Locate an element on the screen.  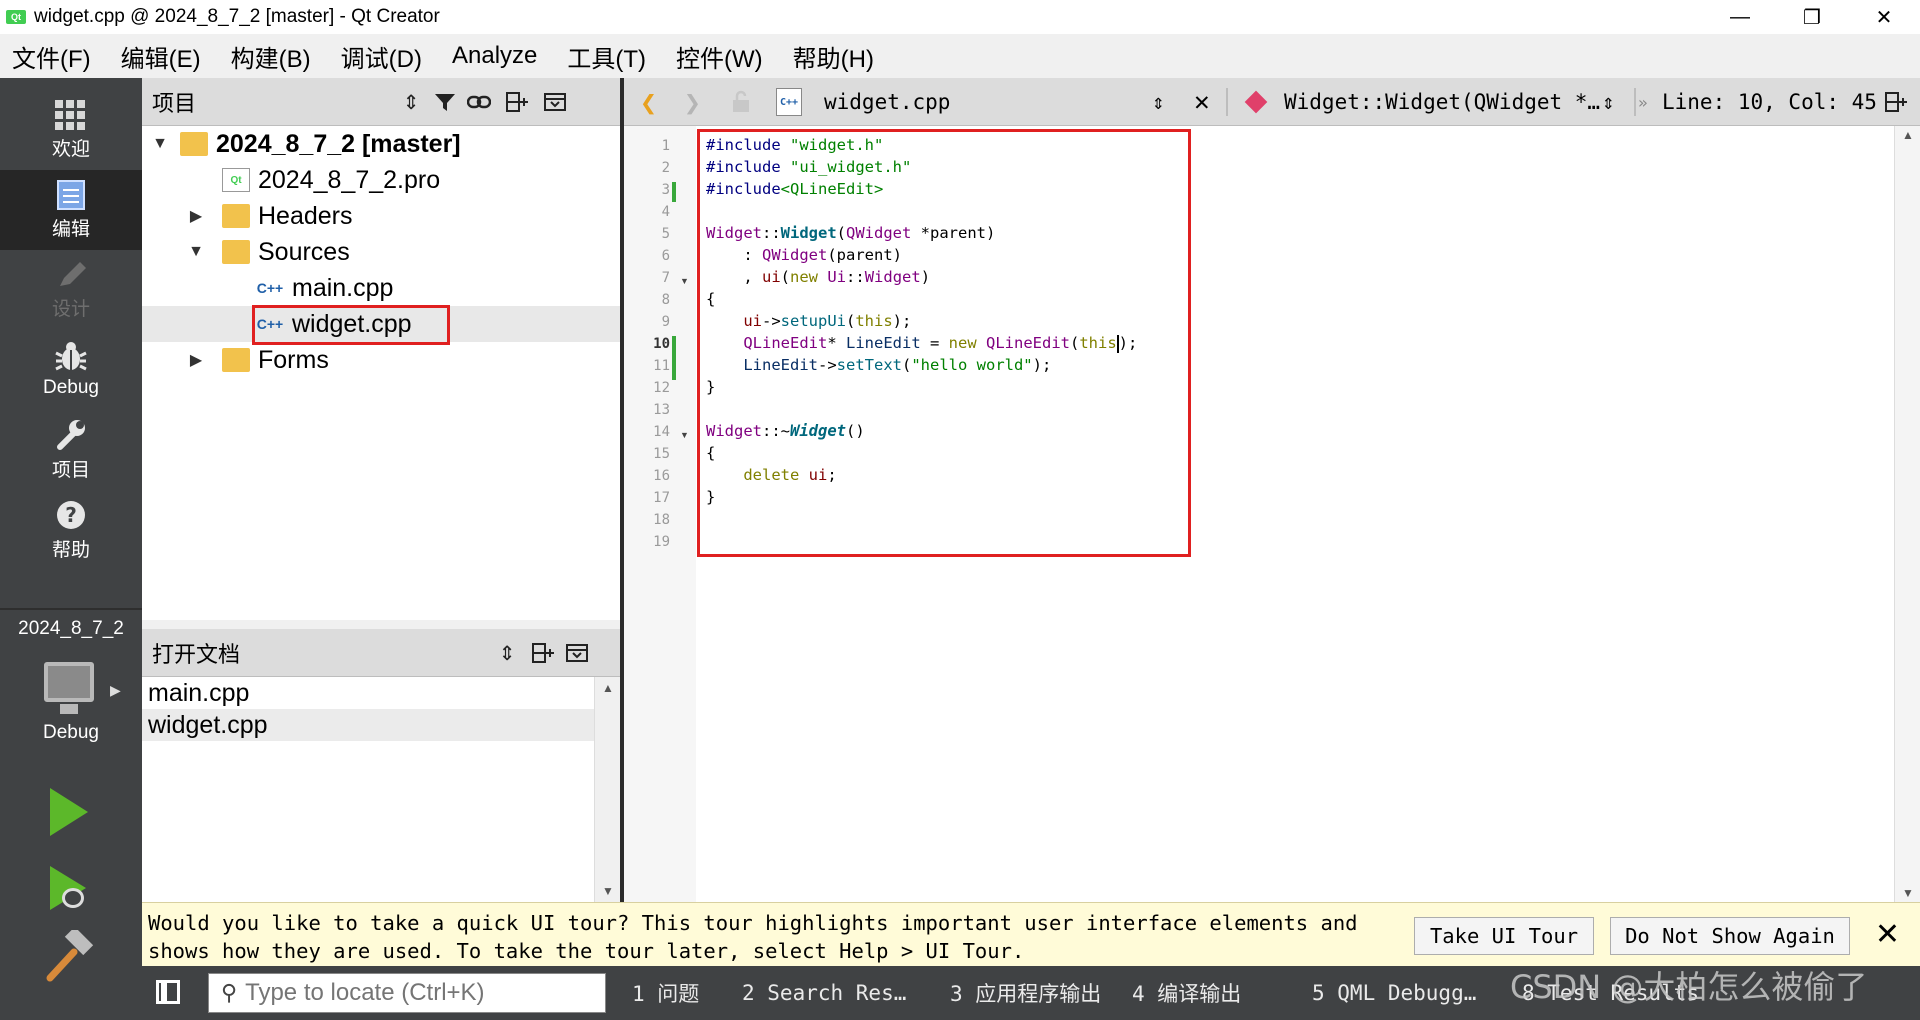
minimize-button: — is located at coordinates (1740, 17).